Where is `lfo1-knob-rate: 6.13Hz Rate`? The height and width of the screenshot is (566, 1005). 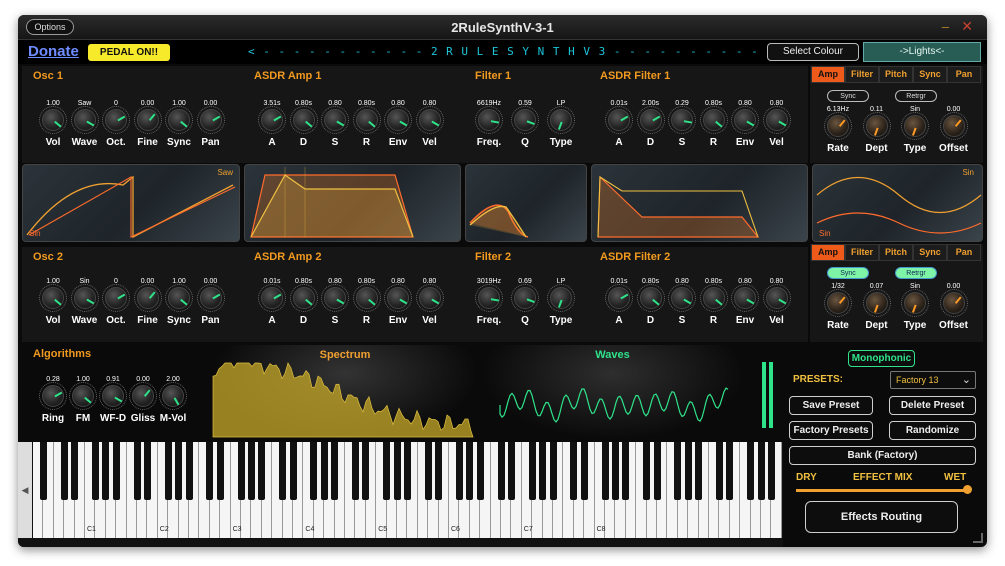
lfo1-knob-rate: 6.13Hz Rate is located at coordinates (838, 129).